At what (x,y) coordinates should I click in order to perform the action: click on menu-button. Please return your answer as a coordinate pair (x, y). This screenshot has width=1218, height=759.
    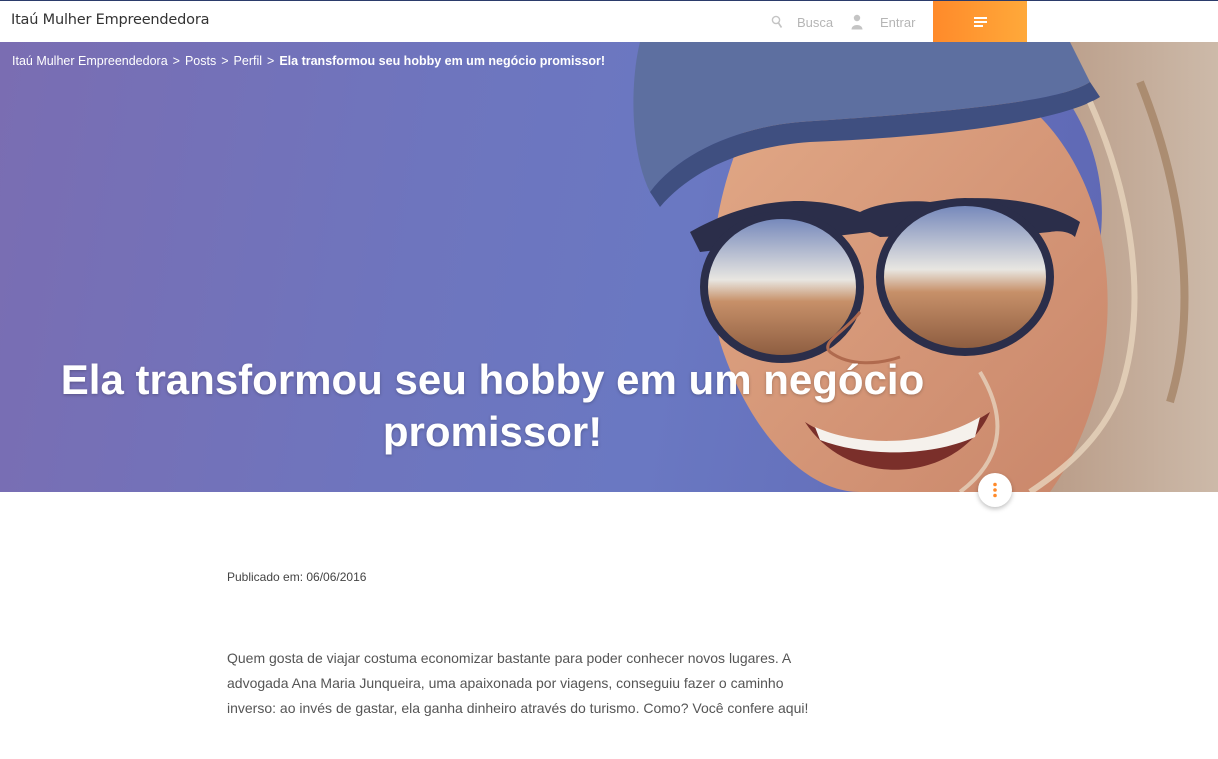
    Looking at the image, I should click on (980, 22).